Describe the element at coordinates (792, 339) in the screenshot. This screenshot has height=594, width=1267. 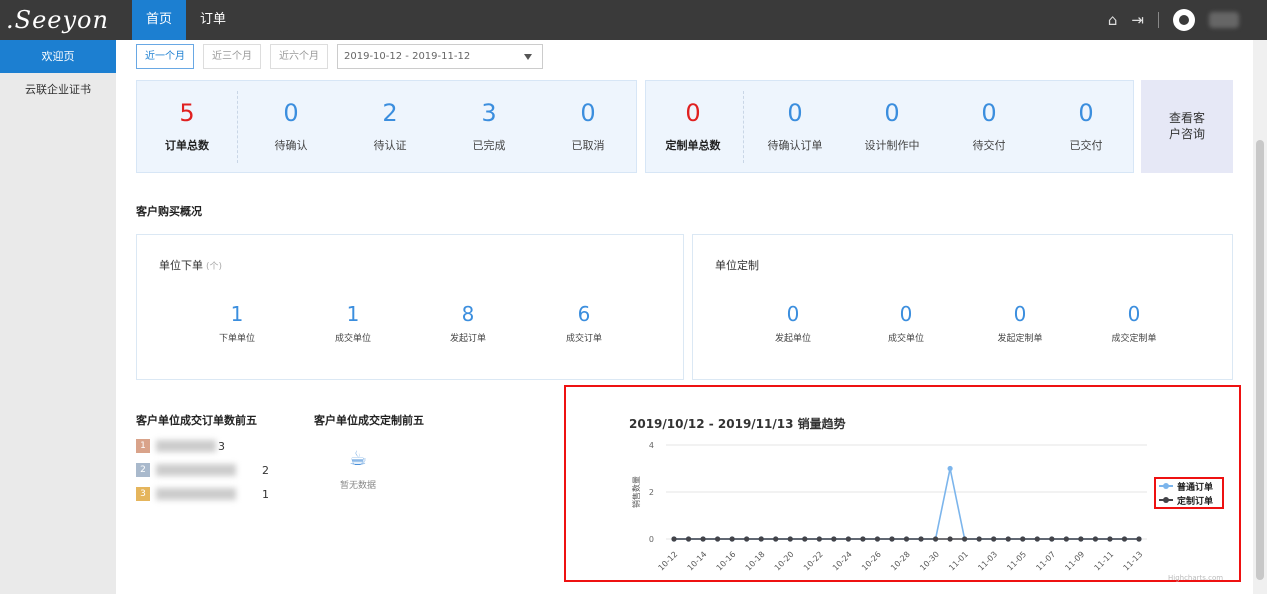
I see `stat-label: 发起单位` at that location.